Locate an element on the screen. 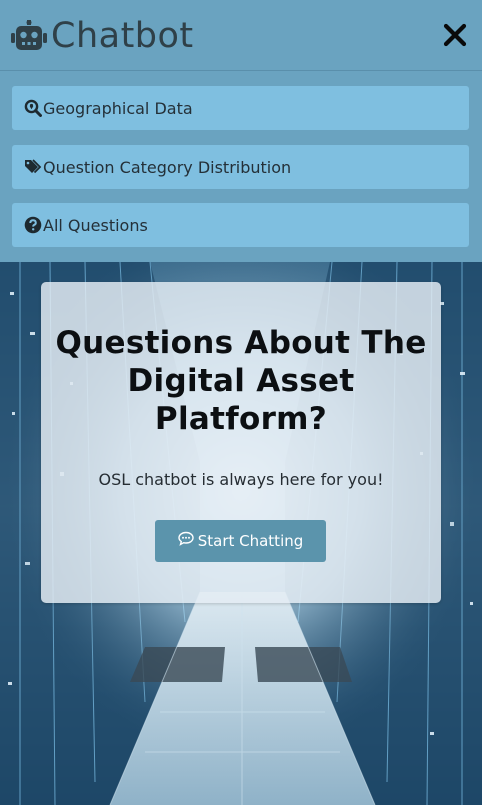  tags-icon is located at coordinates (33, 167).